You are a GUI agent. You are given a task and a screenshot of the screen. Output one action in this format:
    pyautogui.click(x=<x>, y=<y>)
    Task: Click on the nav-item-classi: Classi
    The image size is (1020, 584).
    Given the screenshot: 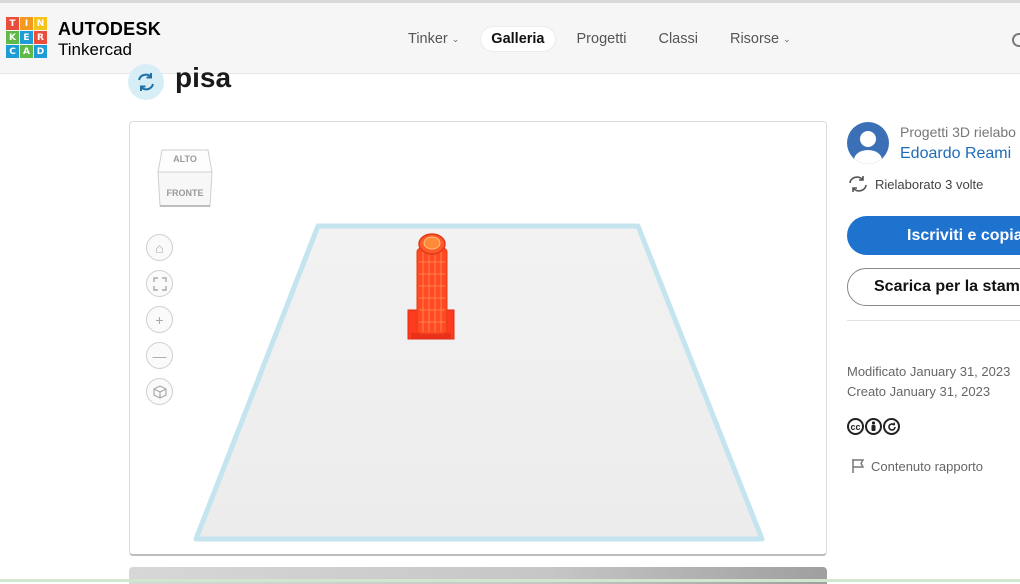 What is the action you would take?
    pyautogui.click(x=677, y=39)
    